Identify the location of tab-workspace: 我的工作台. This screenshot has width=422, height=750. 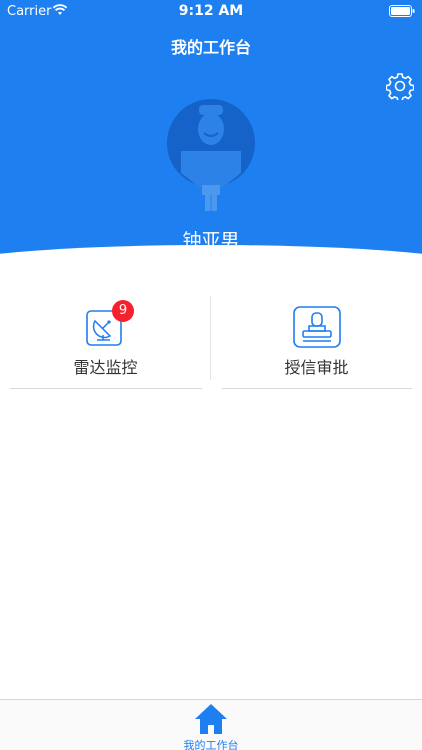
(211, 725).